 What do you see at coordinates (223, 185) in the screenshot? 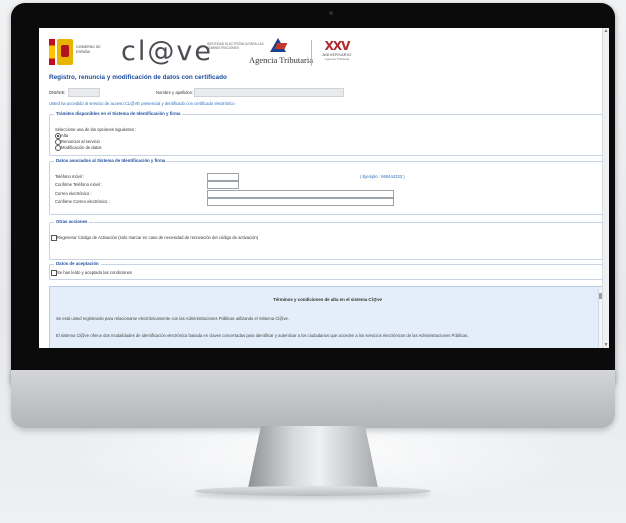
I see `confirm-telefono-input` at bounding box center [223, 185].